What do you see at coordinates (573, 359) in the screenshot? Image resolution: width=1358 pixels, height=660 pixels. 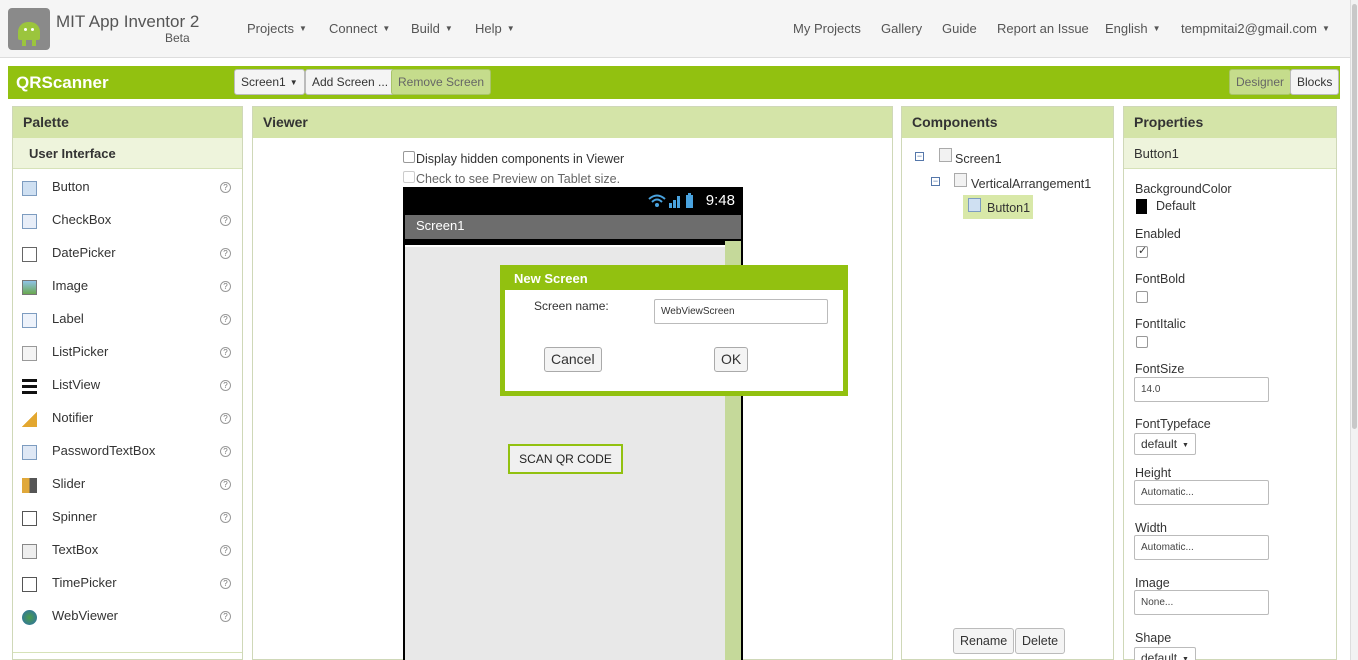 I see `cancel-button: Cancel` at bounding box center [573, 359].